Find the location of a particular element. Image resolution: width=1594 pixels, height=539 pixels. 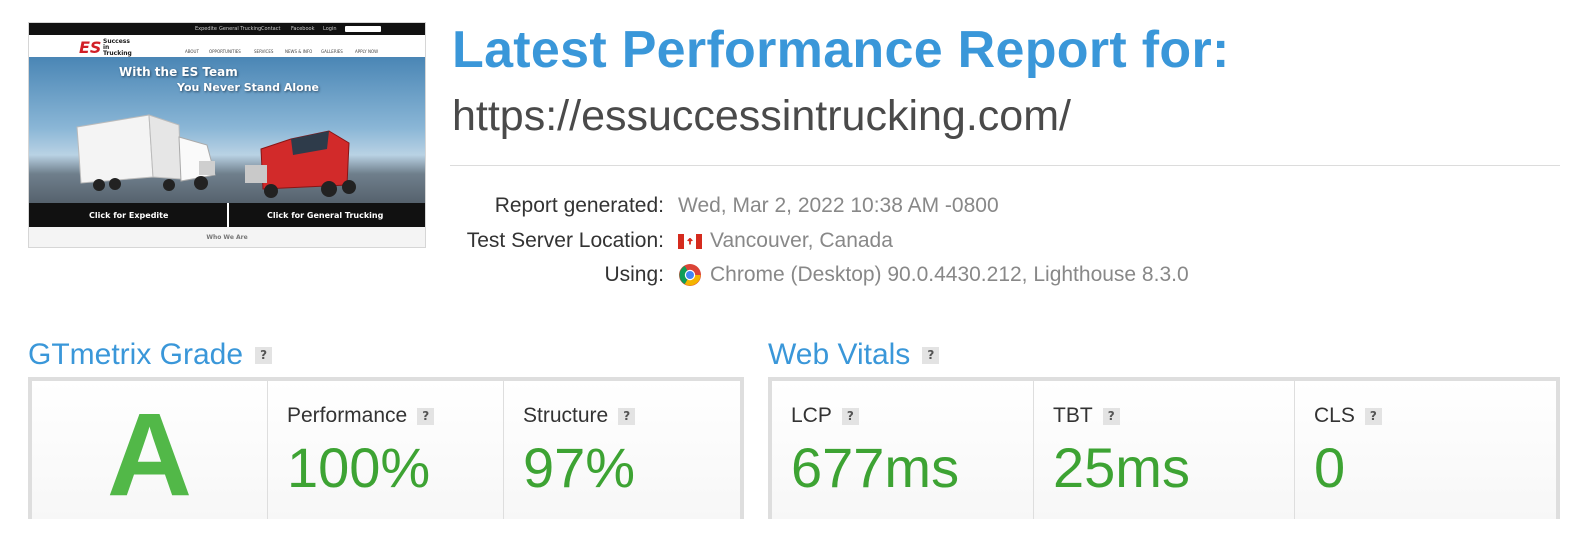

performance-label-row: Performance ? is located at coordinates (361, 416).